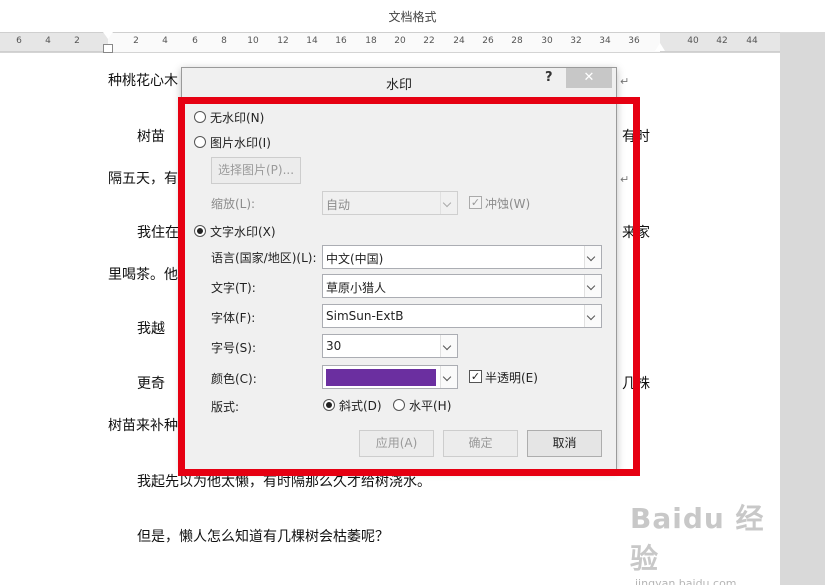 Image resolution: width=825 pixels, height=585 pixels. I want to click on title-bar: 文档格式, so click(412, 16).